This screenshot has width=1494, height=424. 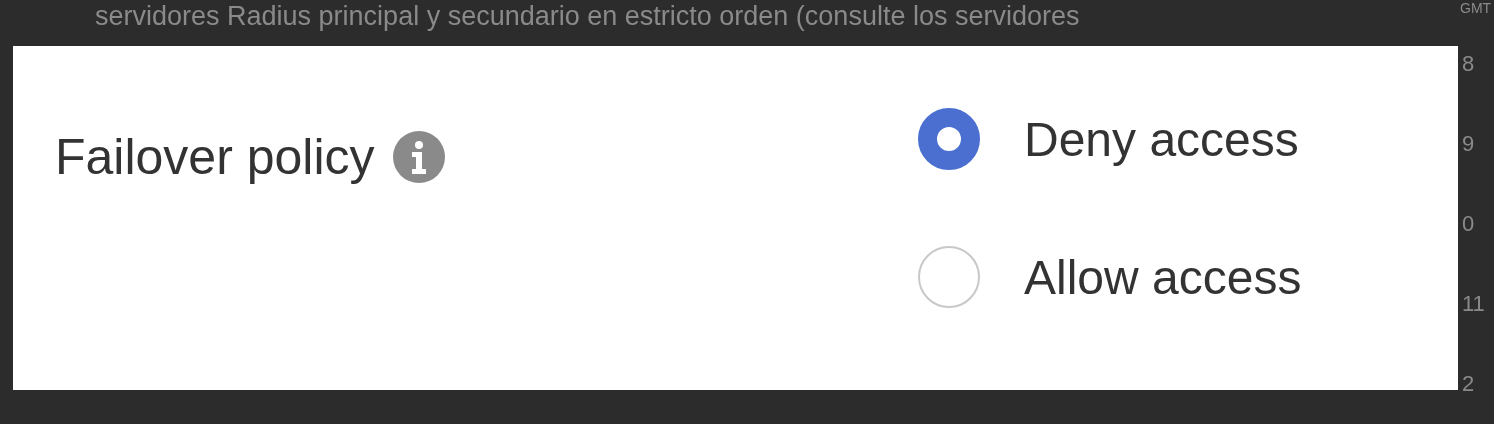 I want to click on column-header: GMT, so click(x=1476, y=9).